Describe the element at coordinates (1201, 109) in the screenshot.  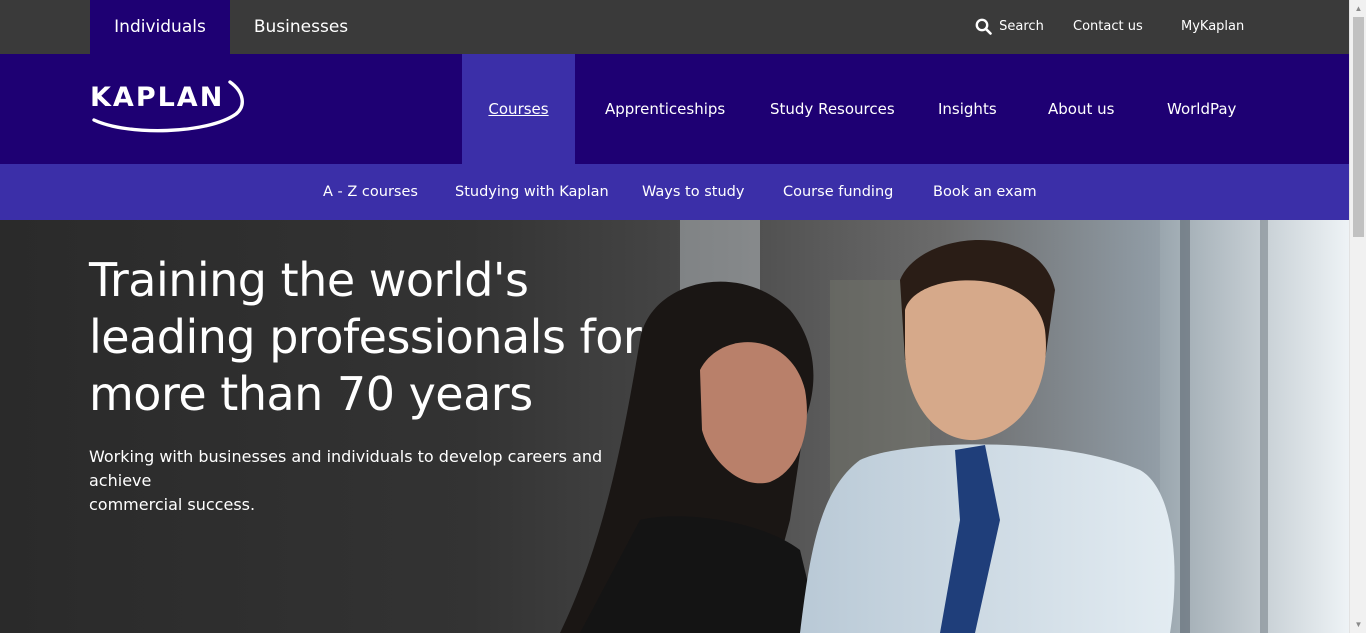
I see `nav-worldpay: WorldPay` at that location.